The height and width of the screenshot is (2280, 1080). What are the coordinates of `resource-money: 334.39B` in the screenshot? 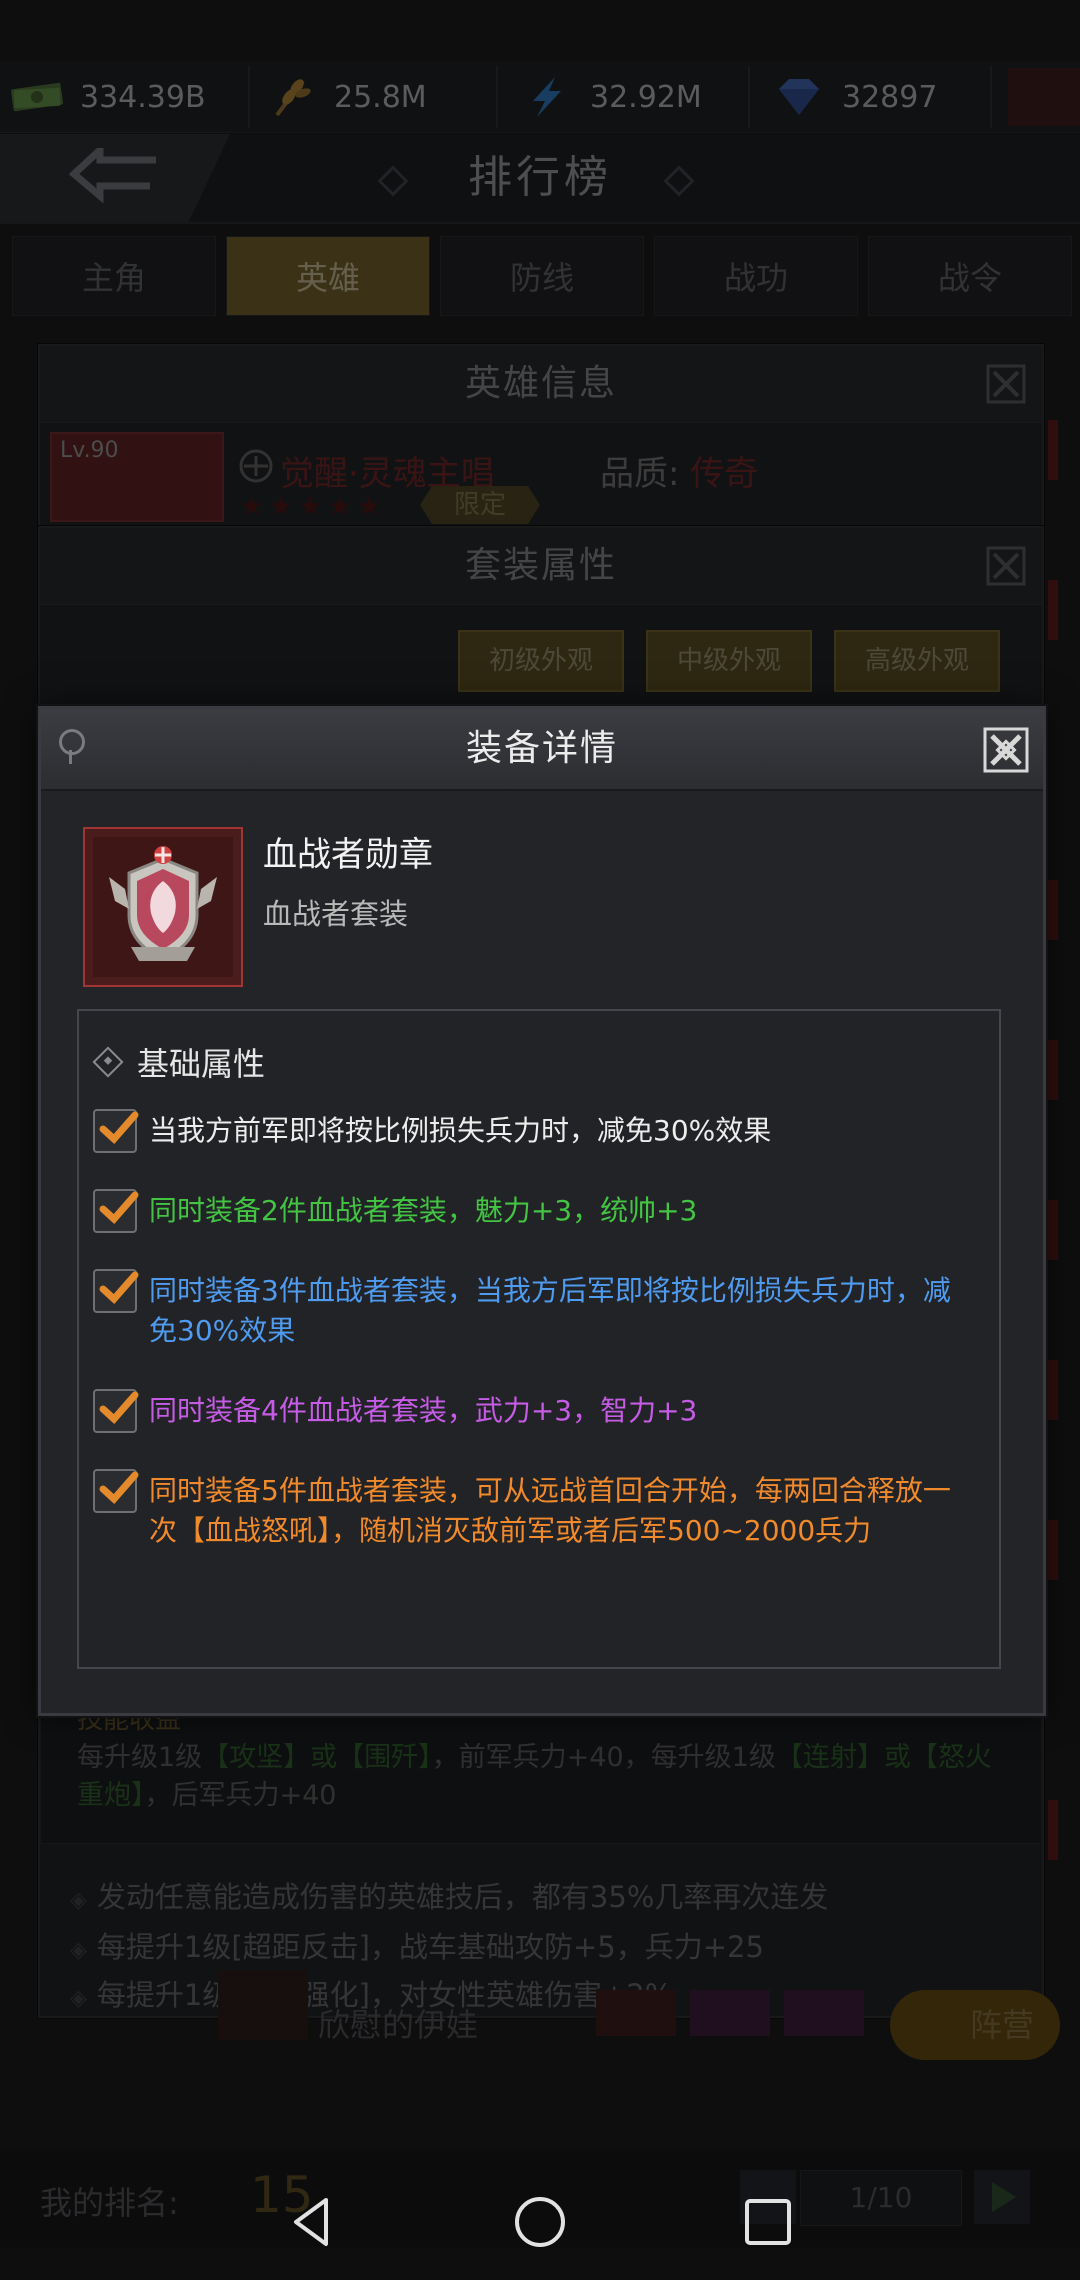 It's located at (107, 97).